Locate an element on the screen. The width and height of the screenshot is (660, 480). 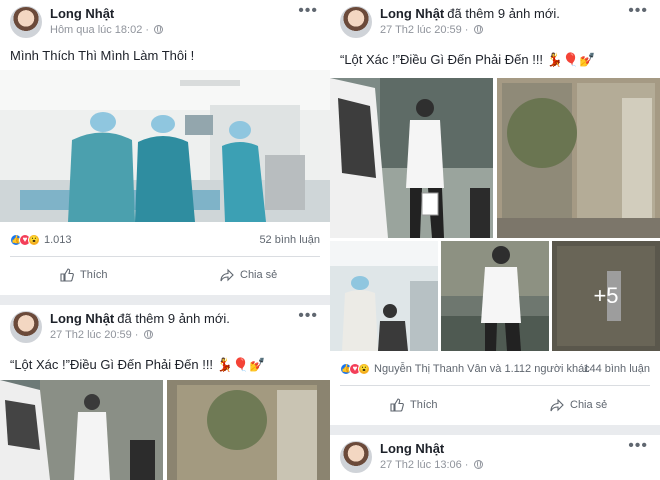
clinic-photo is located at coordinates (384, 296).